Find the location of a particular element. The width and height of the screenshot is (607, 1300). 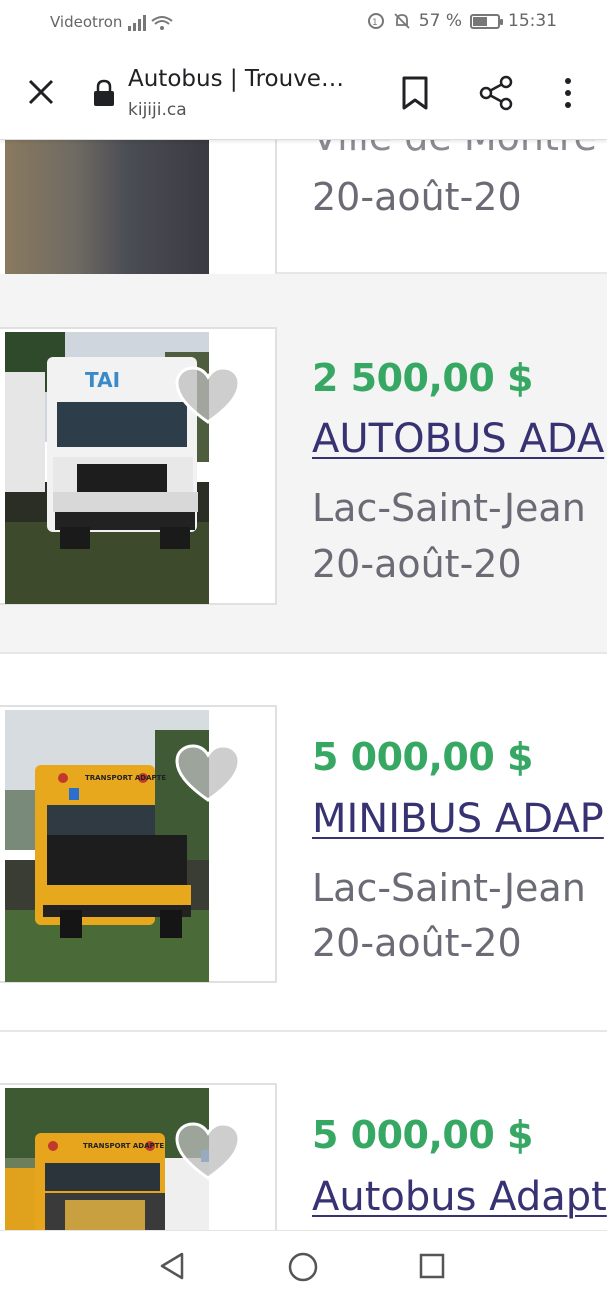

listing-title-link: Autobus Adapt is located at coordinates (459, 1197).